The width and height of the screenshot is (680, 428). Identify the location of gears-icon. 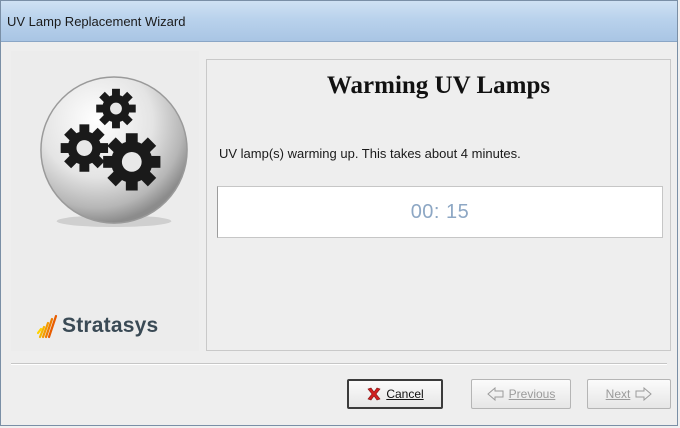
(114, 152).